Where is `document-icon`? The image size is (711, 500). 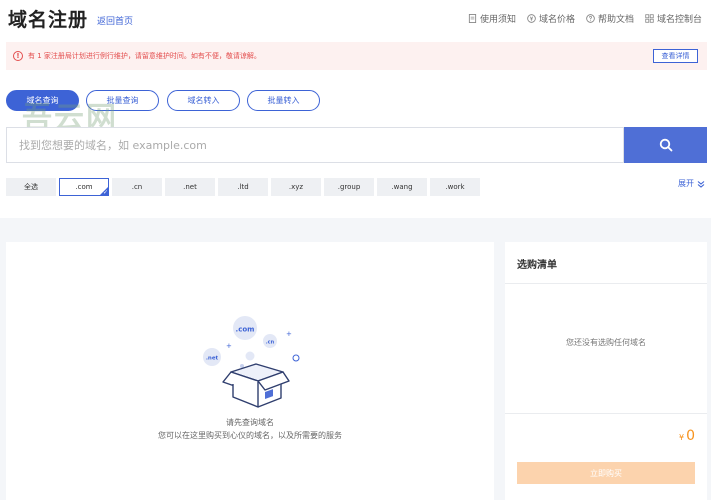 document-icon is located at coordinates (472, 18).